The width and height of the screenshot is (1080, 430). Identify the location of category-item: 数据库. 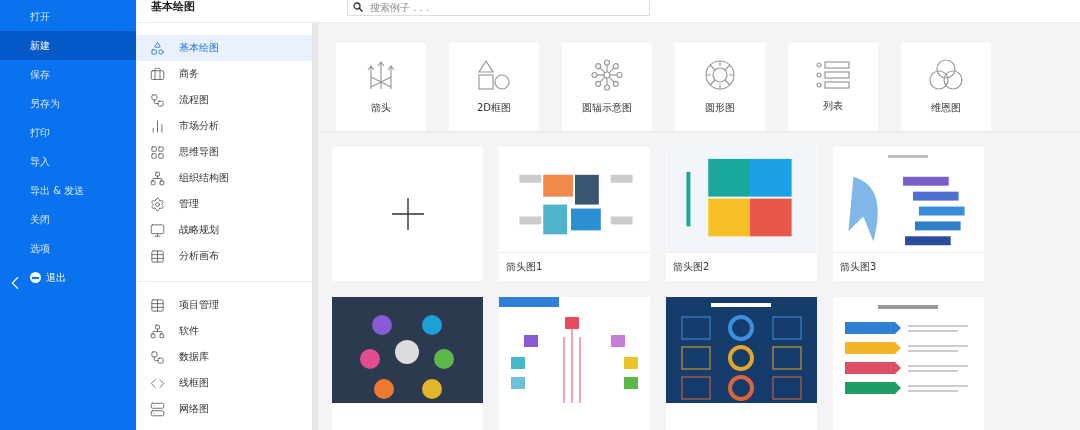
(224, 357).